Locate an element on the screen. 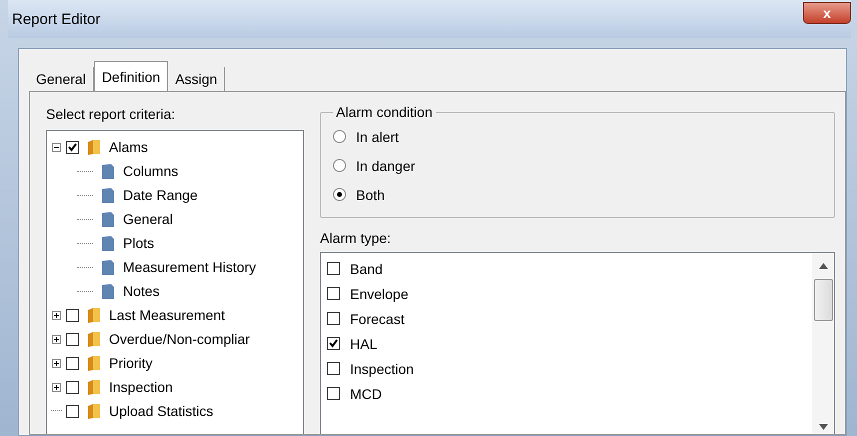  tree-item: Date Range is located at coordinates (160, 195).